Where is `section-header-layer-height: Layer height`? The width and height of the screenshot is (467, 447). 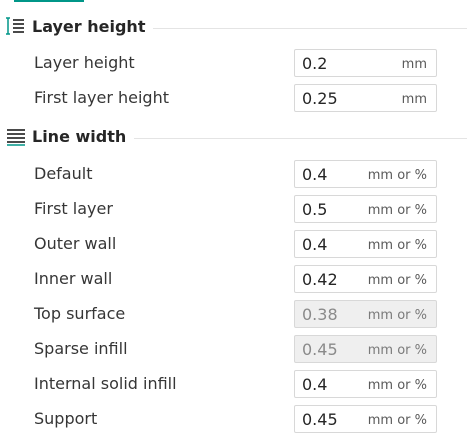
section-header-layer-height: Layer height is located at coordinates (236, 26).